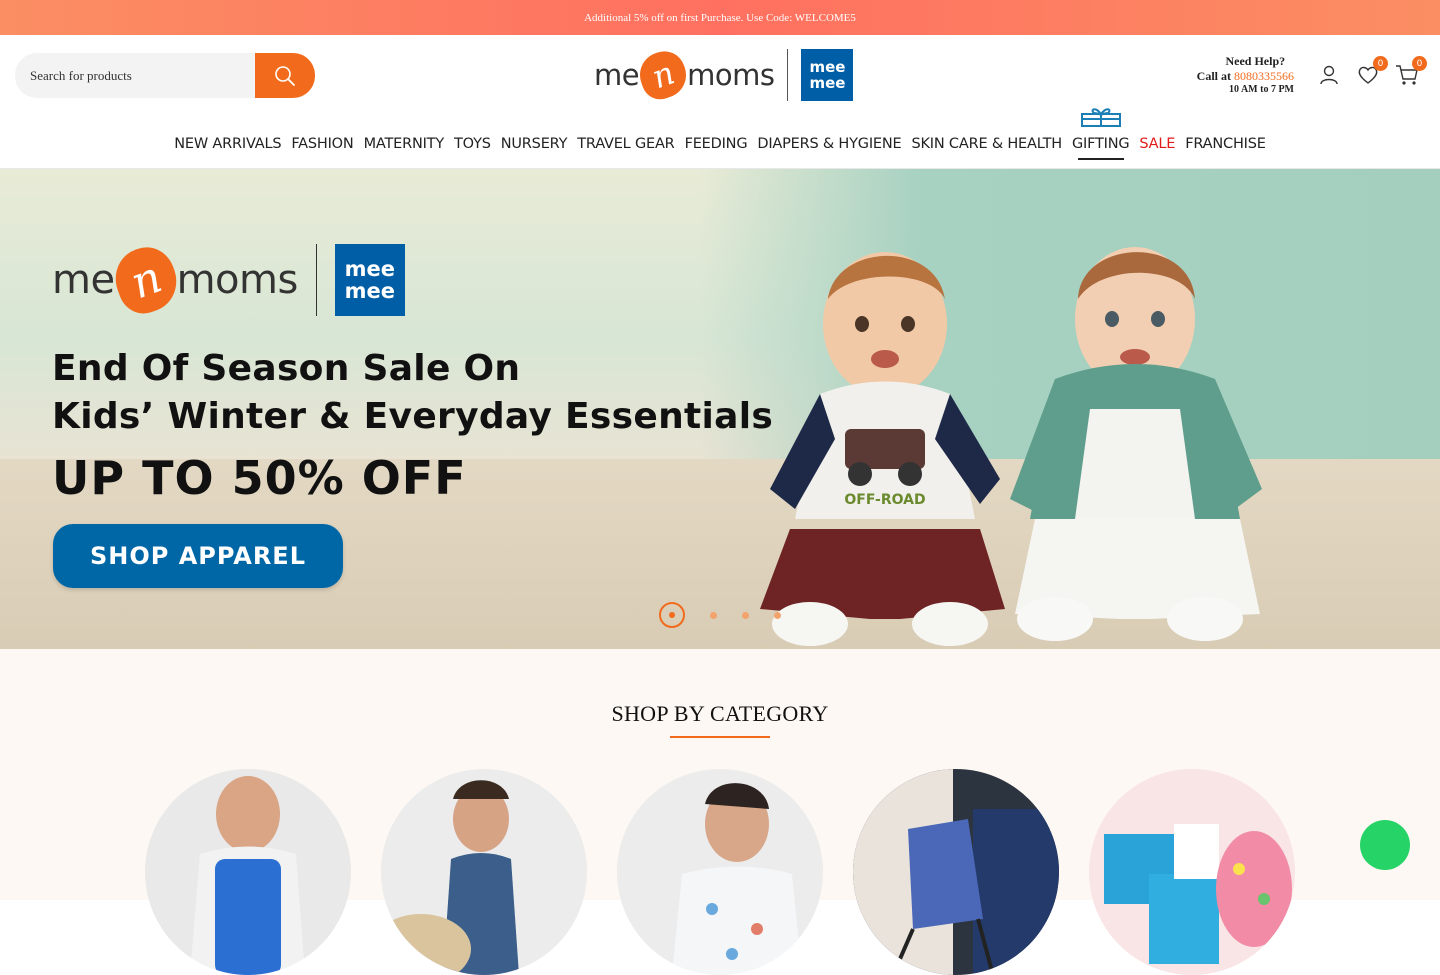  Describe the element at coordinates (884, 500) in the screenshot. I see `baby-shirt-text: OFF-ROAD` at that location.